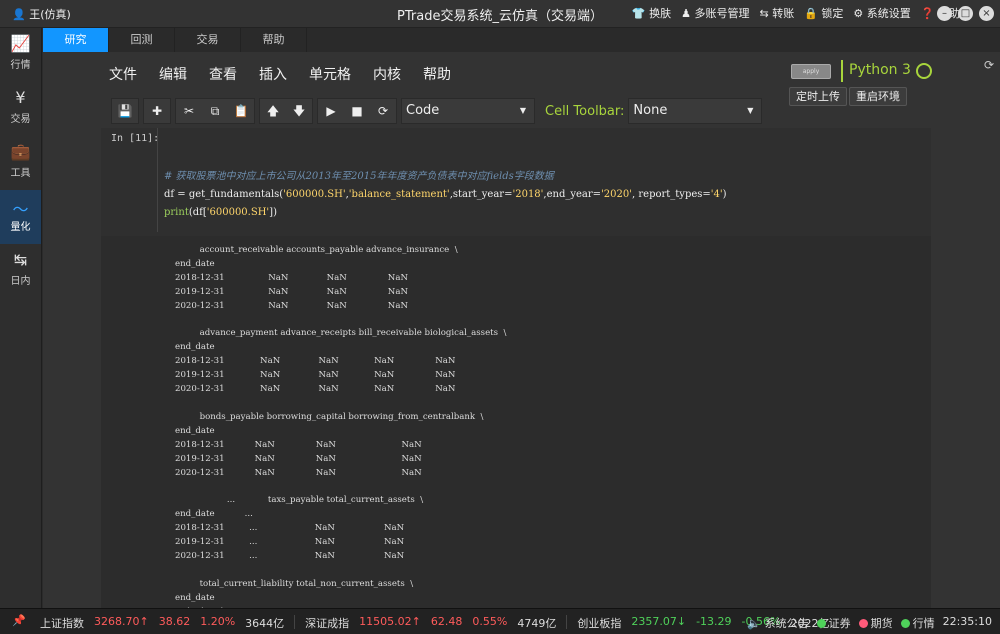 This screenshot has height=634, width=1000. What do you see at coordinates (875, 623) in the screenshot?
I see `conn-futures: 期货` at bounding box center [875, 623].